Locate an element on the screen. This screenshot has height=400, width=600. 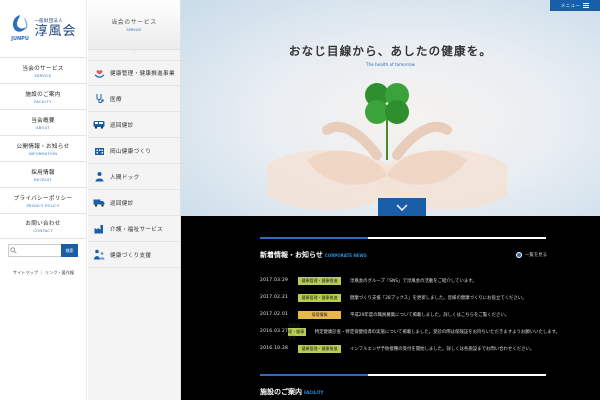
service-item-mobile-checkup: 巡回健診 is located at coordinates (134, 125).